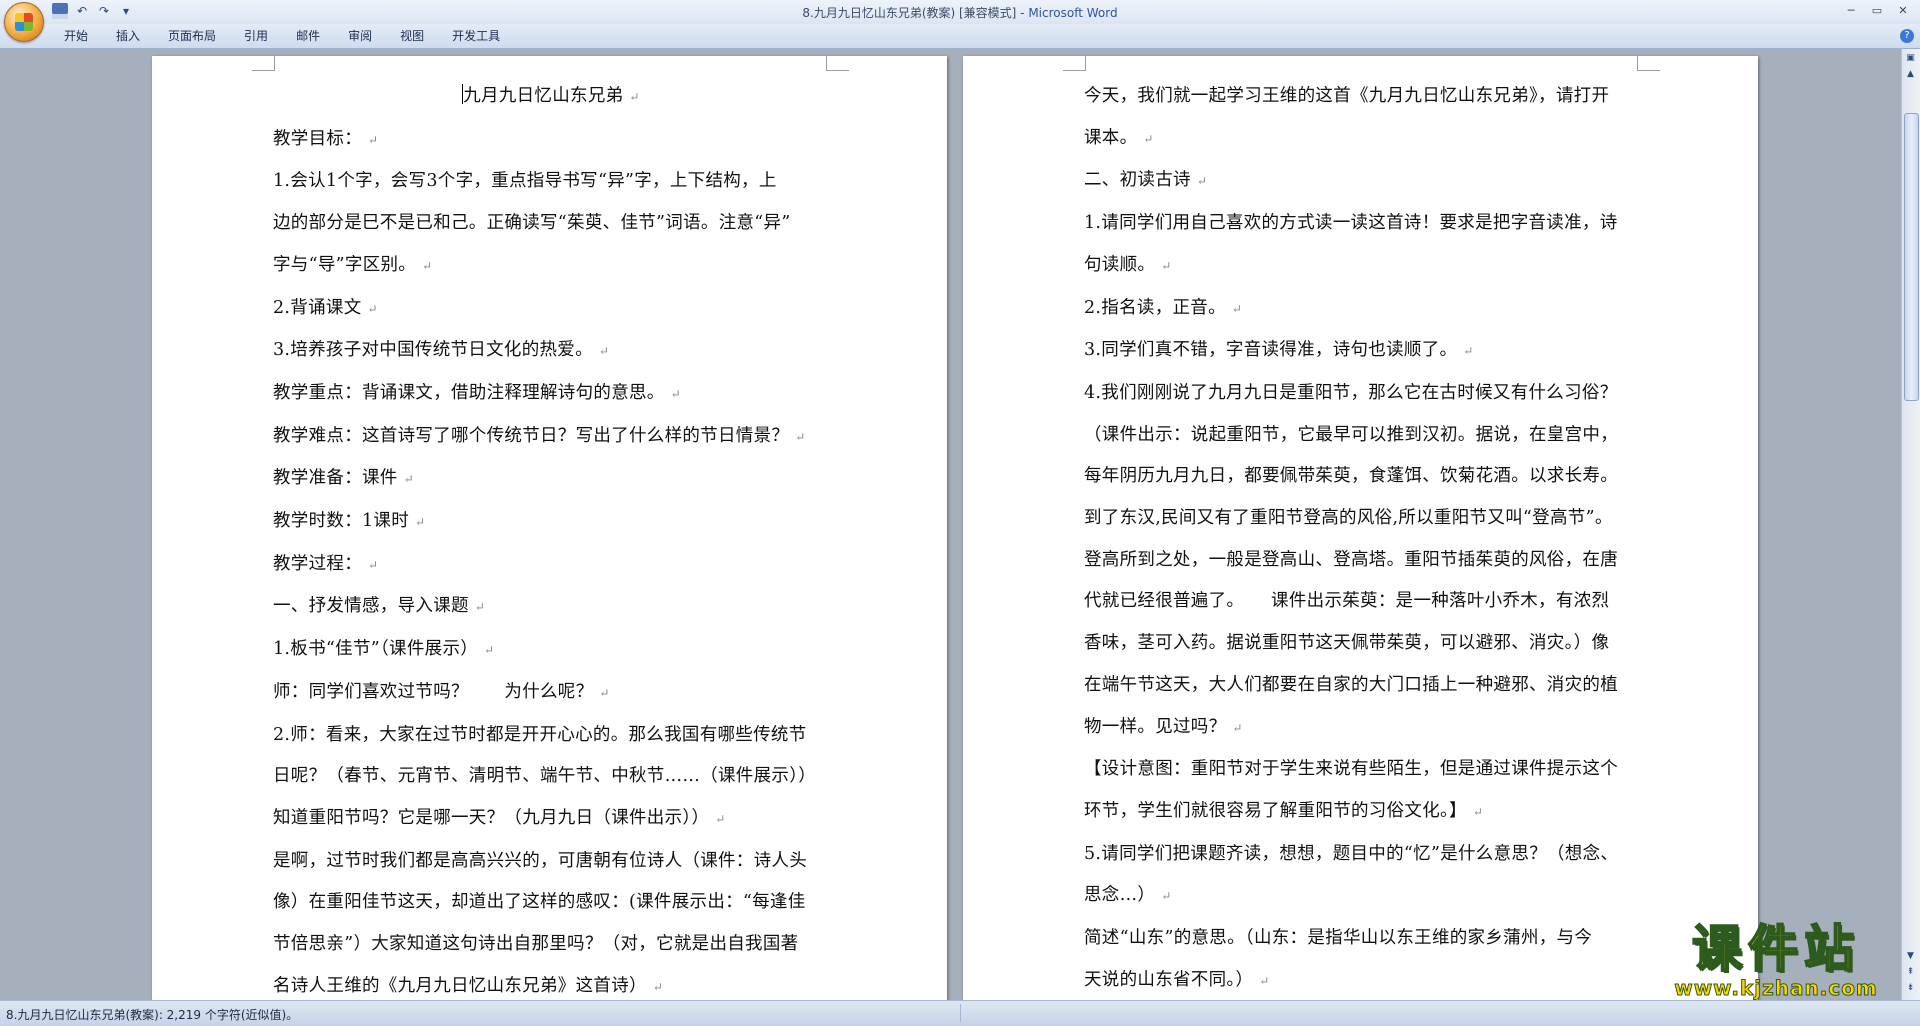 Image resolution: width=1920 pixels, height=1026 pixels. Describe the element at coordinates (1347, 643) in the screenshot. I see `paragraph: 香味，茎可入药。据说重阳节这天佩带茱萸，可以避邪、消灾。）像` at that location.